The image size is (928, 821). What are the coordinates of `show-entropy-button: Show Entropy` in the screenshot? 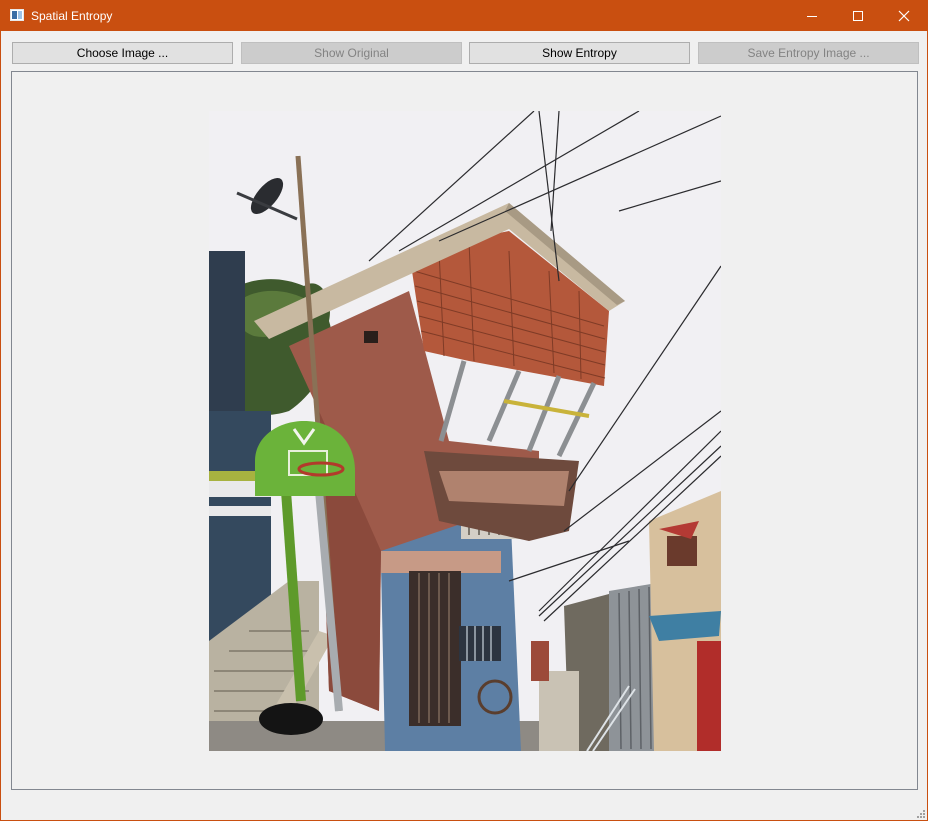 It's located at (579, 53).